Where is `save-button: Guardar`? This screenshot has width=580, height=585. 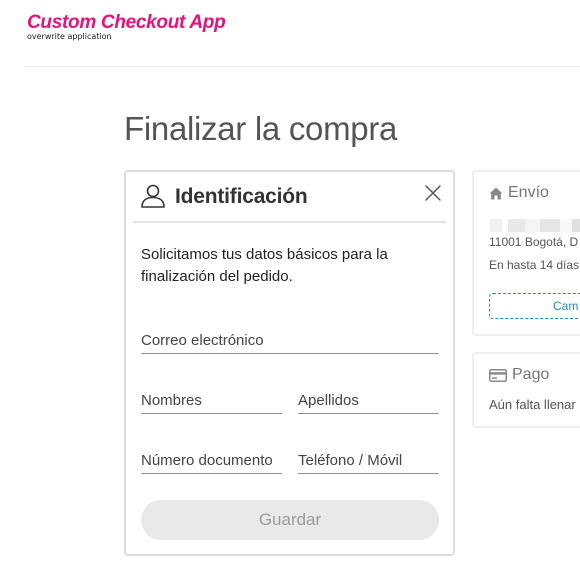 save-button: Guardar is located at coordinates (290, 520).